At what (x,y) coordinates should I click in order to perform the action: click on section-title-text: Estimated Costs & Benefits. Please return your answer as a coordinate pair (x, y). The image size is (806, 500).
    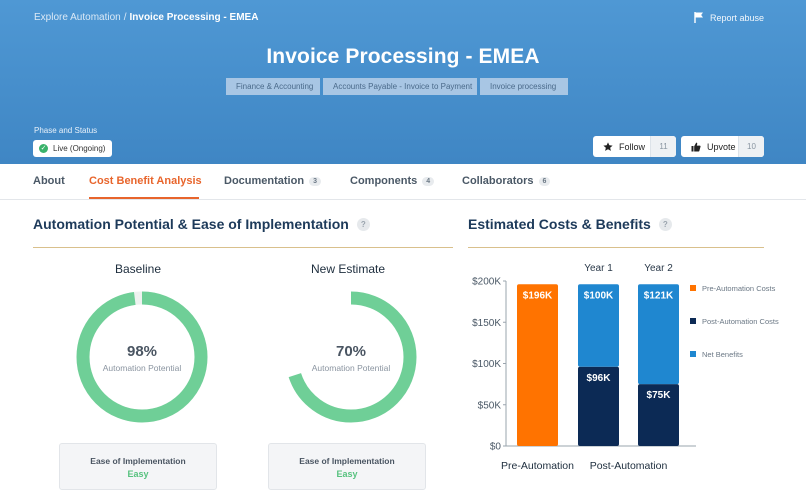
    Looking at the image, I should click on (559, 224).